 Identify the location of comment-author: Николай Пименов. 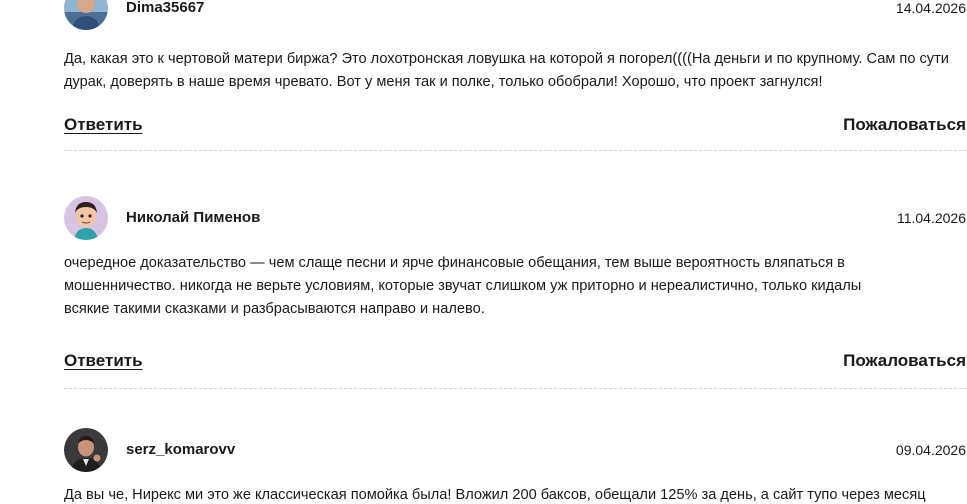
(193, 218).